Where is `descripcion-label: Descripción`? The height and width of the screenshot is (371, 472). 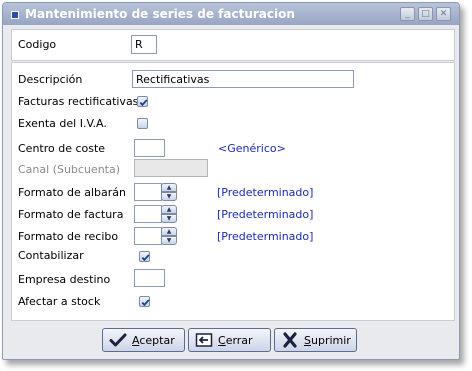
descripcion-label: Descripción is located at coordinates (50, 79).